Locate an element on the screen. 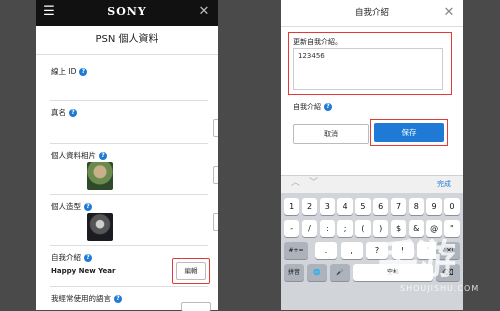  key-9-row2: " is located at coordinates (452, 228).